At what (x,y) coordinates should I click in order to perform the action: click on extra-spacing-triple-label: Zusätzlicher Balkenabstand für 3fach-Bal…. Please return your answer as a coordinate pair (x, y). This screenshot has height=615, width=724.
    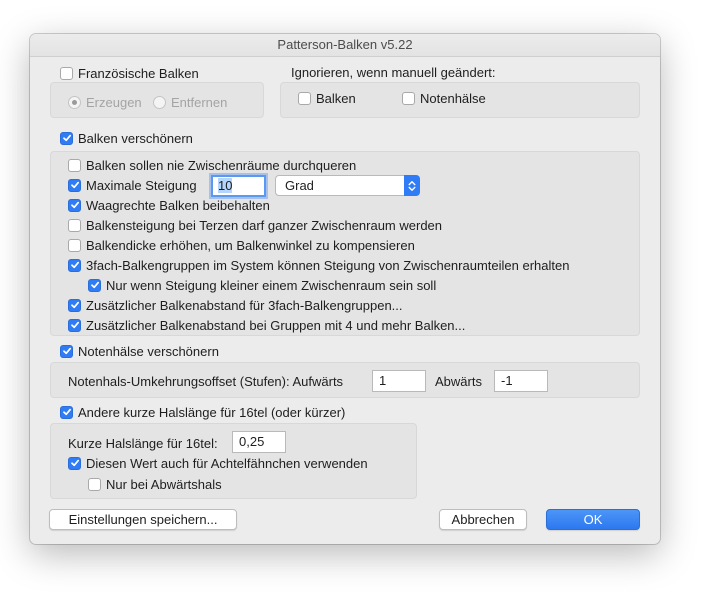
    Looking at the image, I should click on (244, 305).